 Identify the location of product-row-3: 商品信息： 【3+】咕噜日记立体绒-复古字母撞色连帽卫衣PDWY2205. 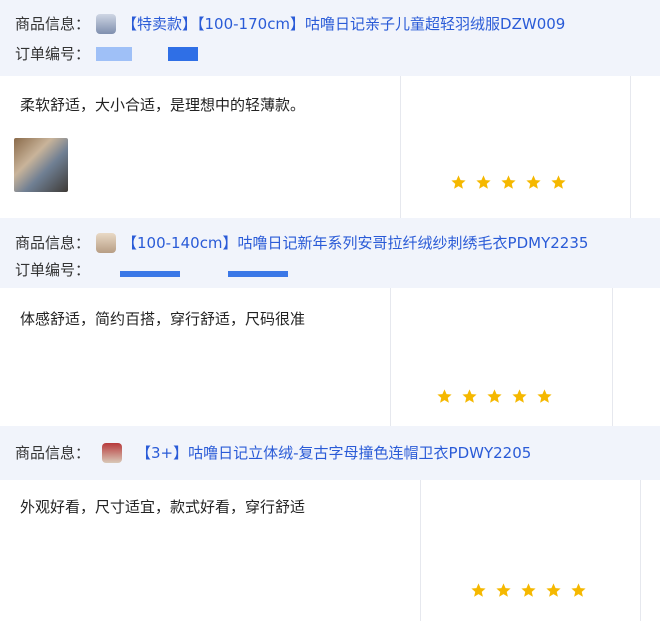
(273, 452).